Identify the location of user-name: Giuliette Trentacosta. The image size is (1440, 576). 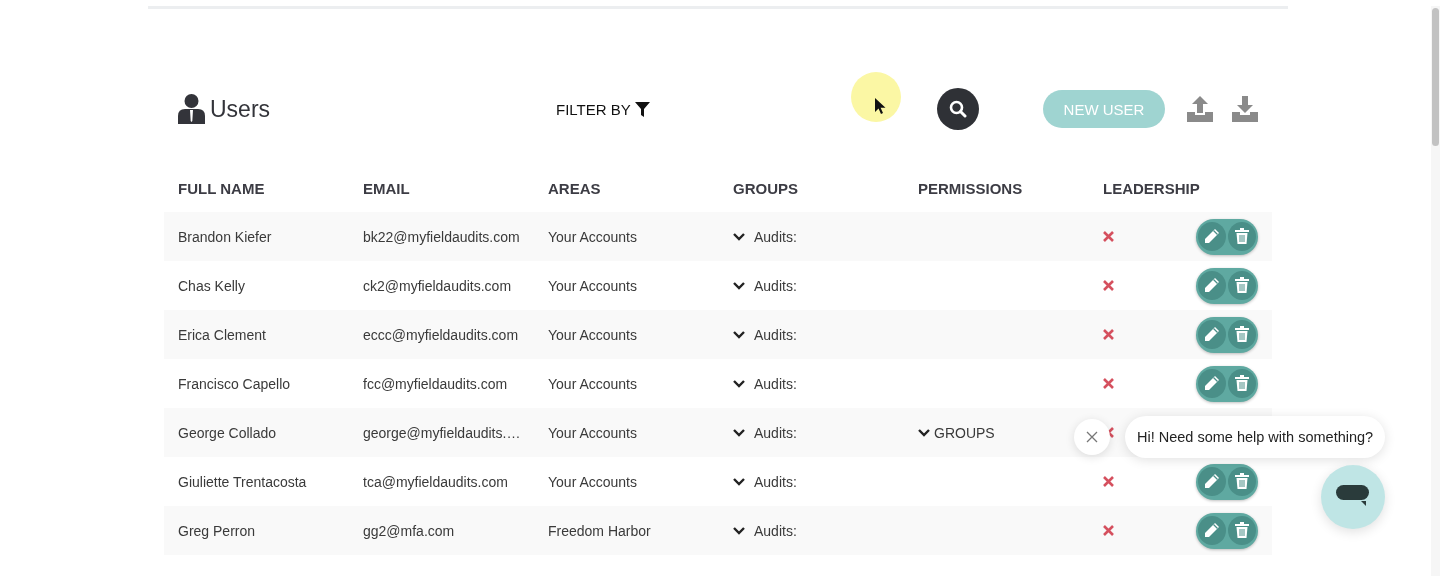
(242, 481).